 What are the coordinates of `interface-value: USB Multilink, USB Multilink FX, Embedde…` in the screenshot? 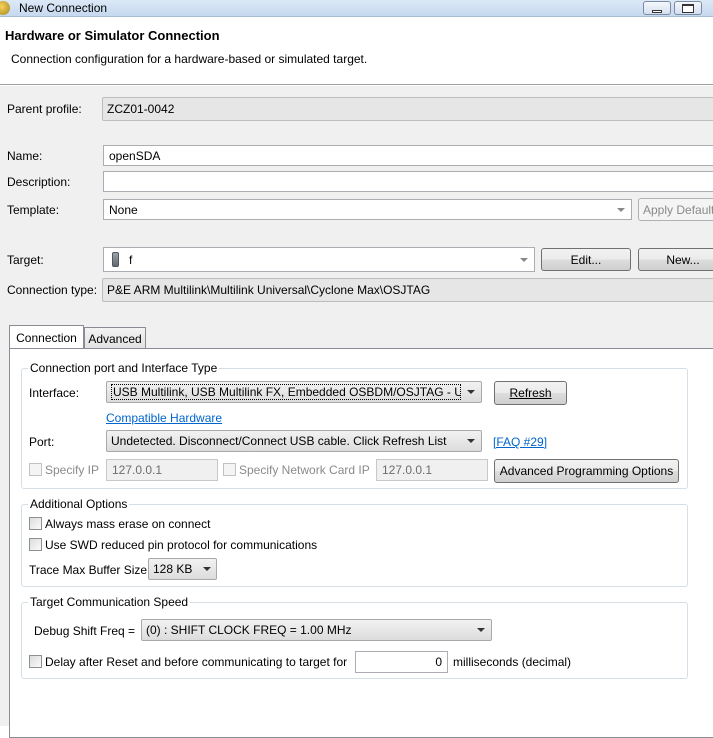 It's located at (286, 392).